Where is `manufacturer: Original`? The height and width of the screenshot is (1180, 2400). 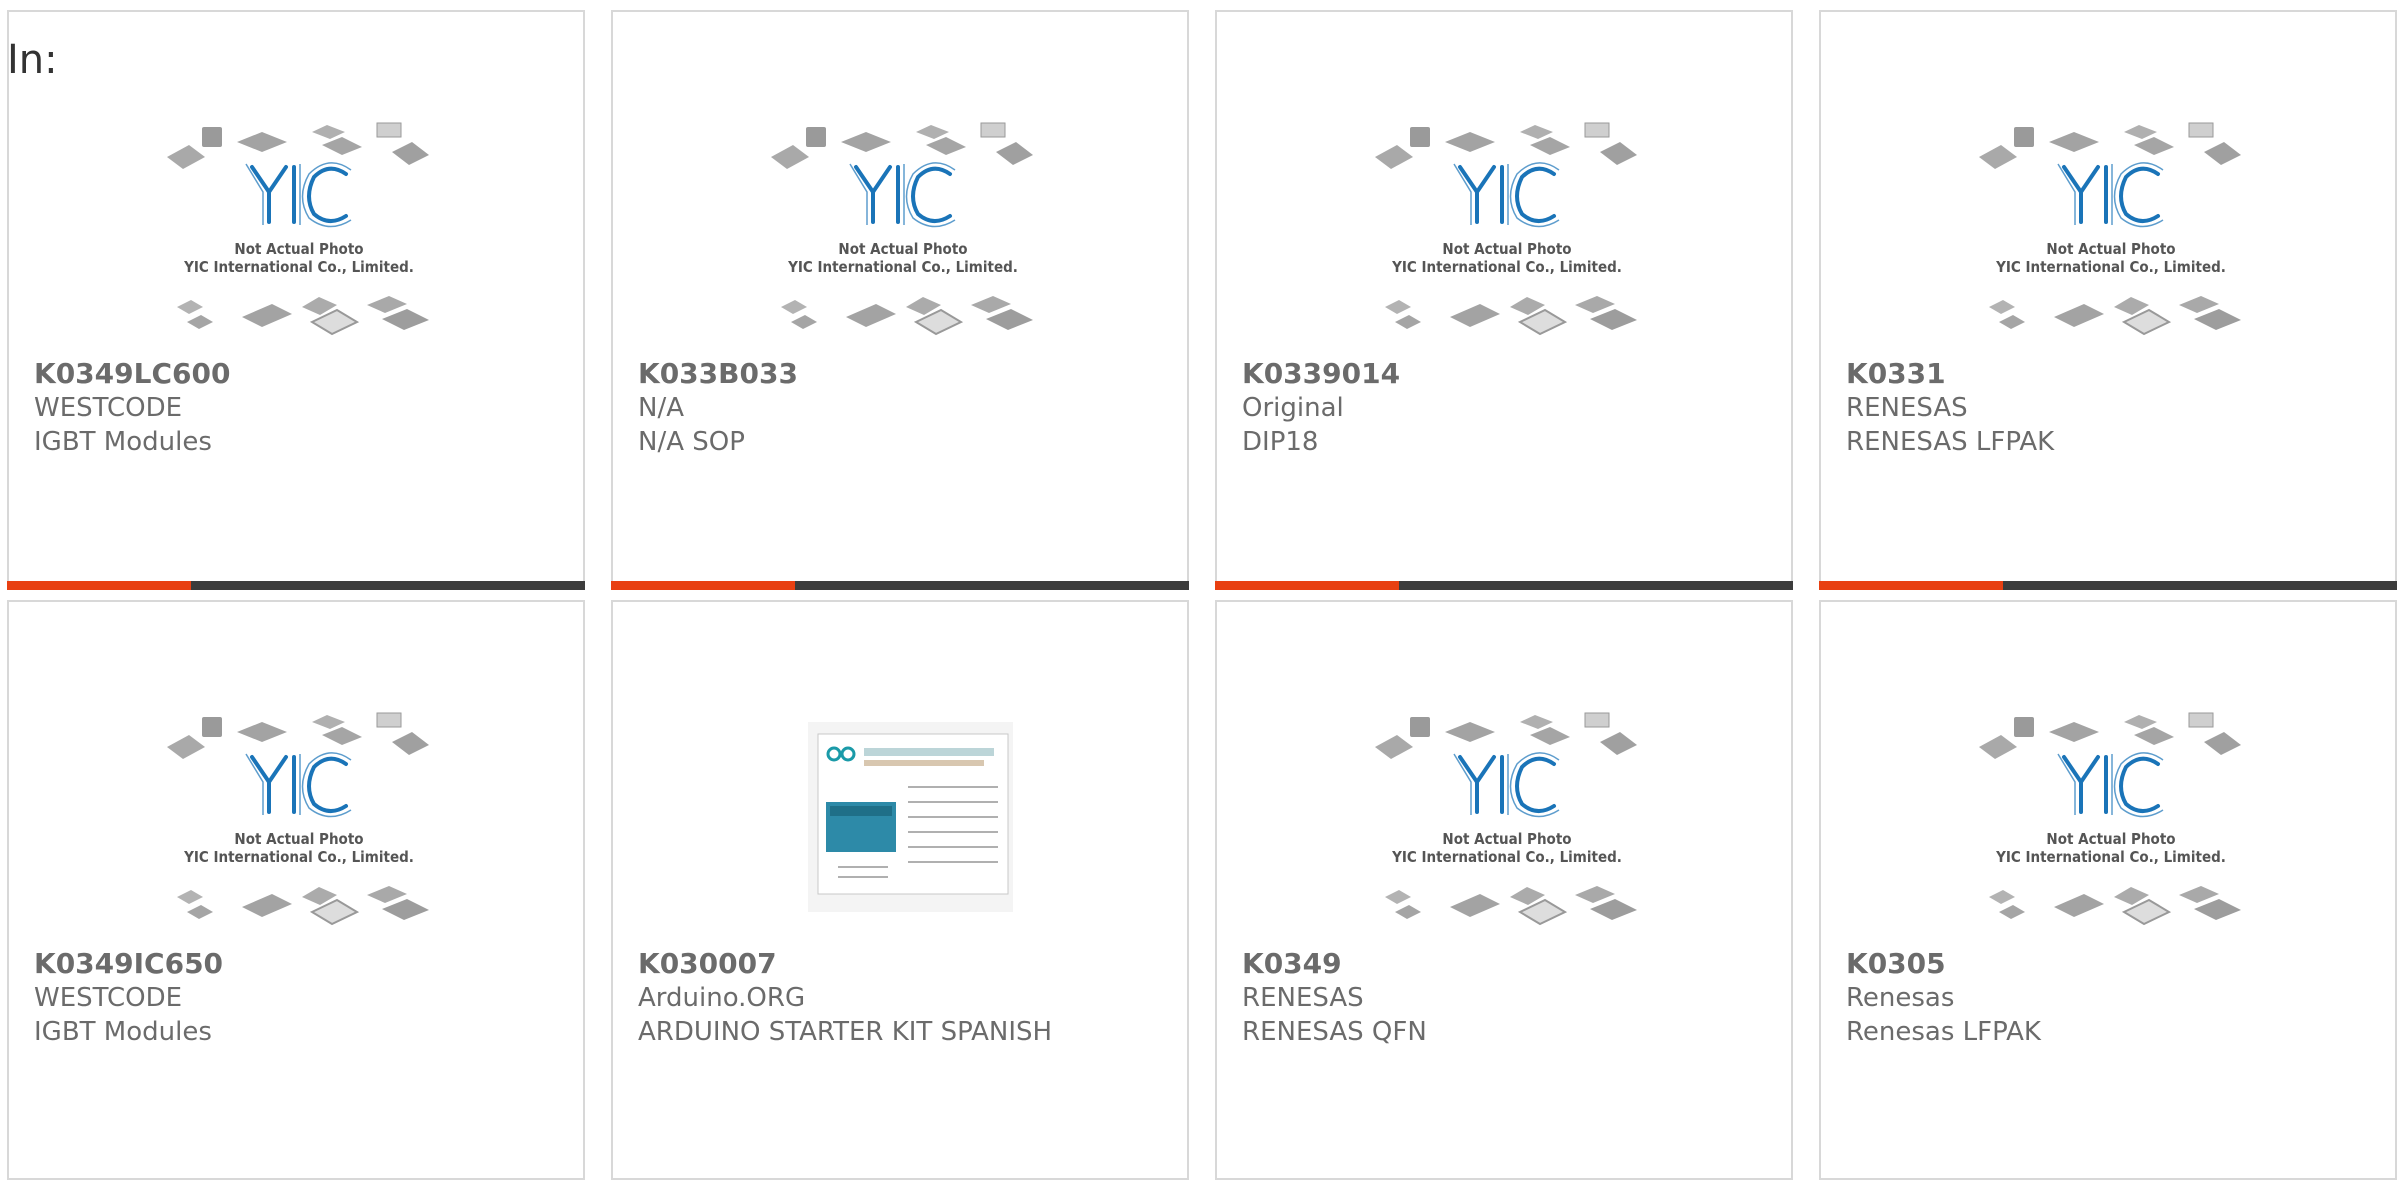 manufacturer: Original is located at coordinates (1293, 408).